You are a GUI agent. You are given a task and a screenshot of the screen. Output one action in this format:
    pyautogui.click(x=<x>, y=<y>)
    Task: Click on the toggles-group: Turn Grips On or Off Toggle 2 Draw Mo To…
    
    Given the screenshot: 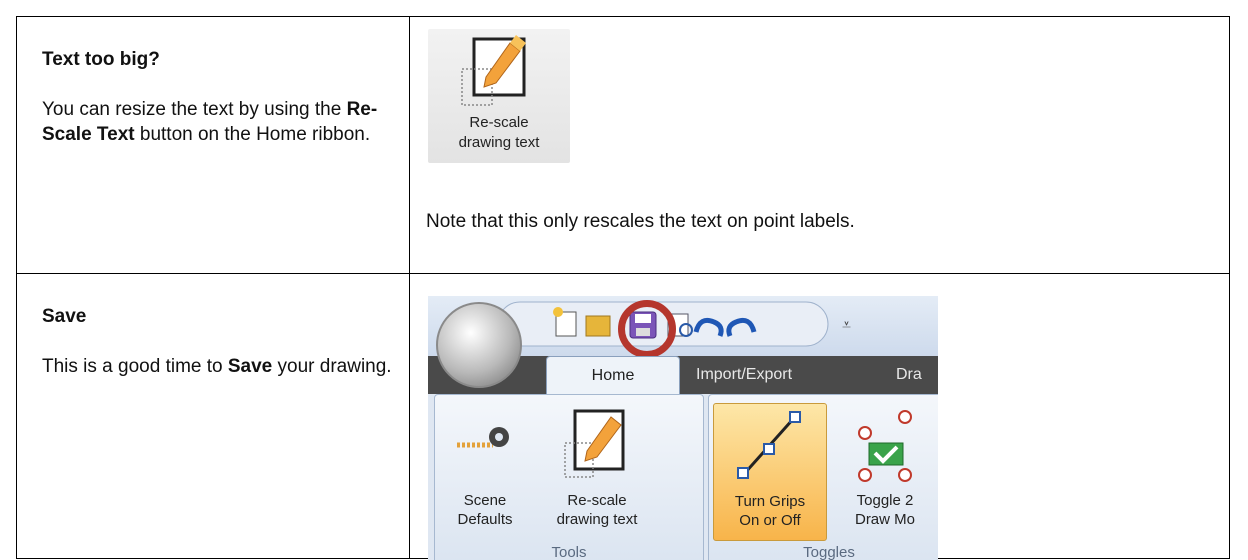 What is the action you would take?
    pyautogui.click(x=823, y=477)
    